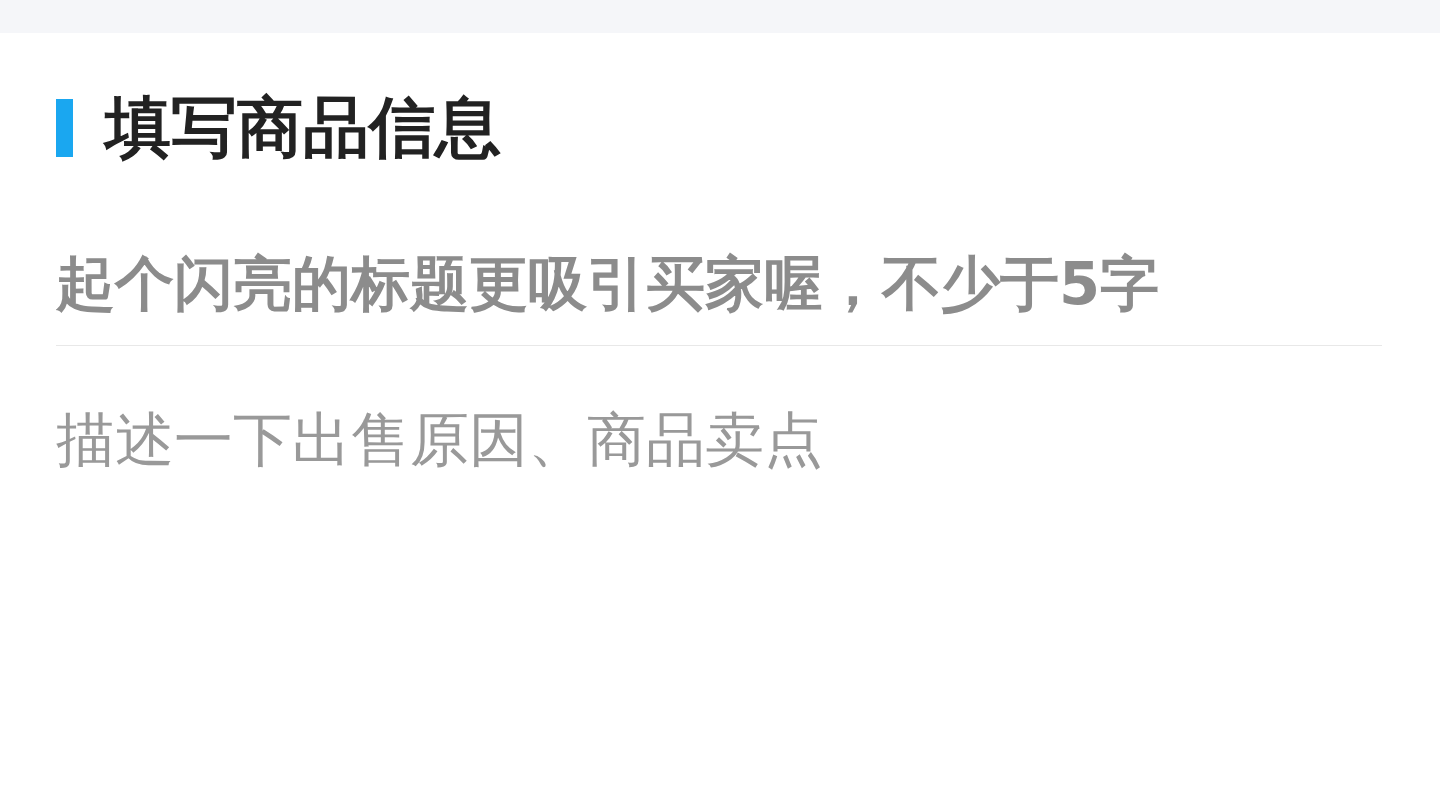 The image size is (1440, 810). I want to click on description-field: 描述一下出售原因、商品卖点, so click(719, 447).